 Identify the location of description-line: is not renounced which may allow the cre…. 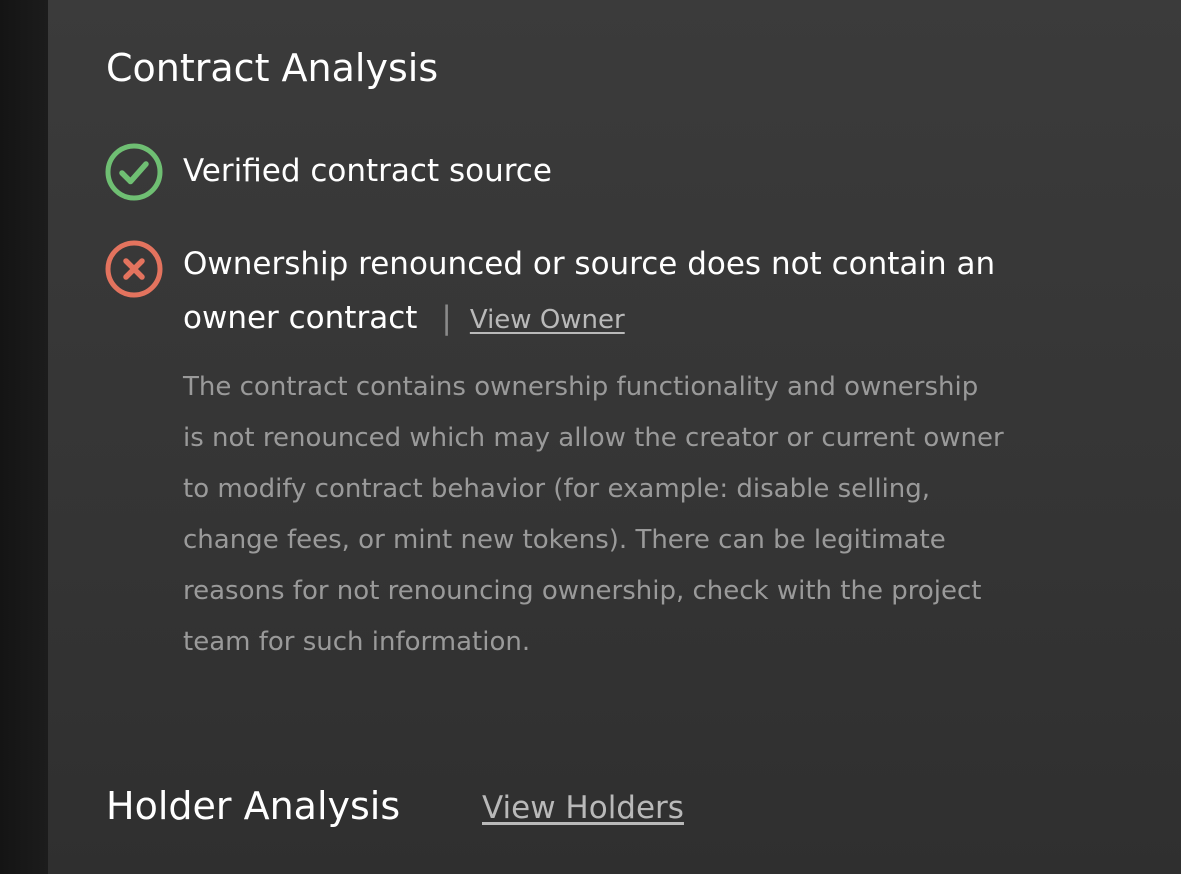
(593, 438).